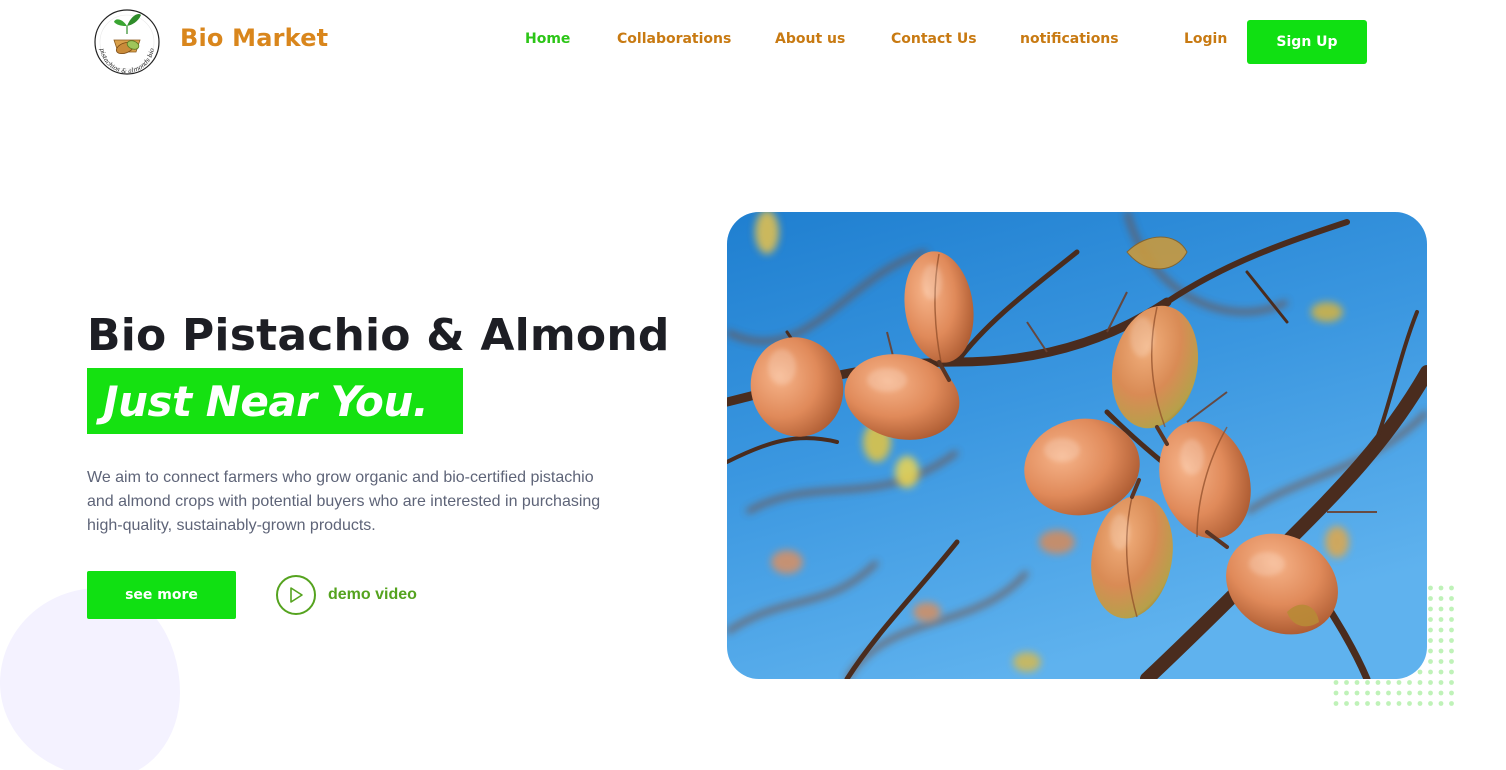  I want to click on nav-home: Home, so click(547, 39).